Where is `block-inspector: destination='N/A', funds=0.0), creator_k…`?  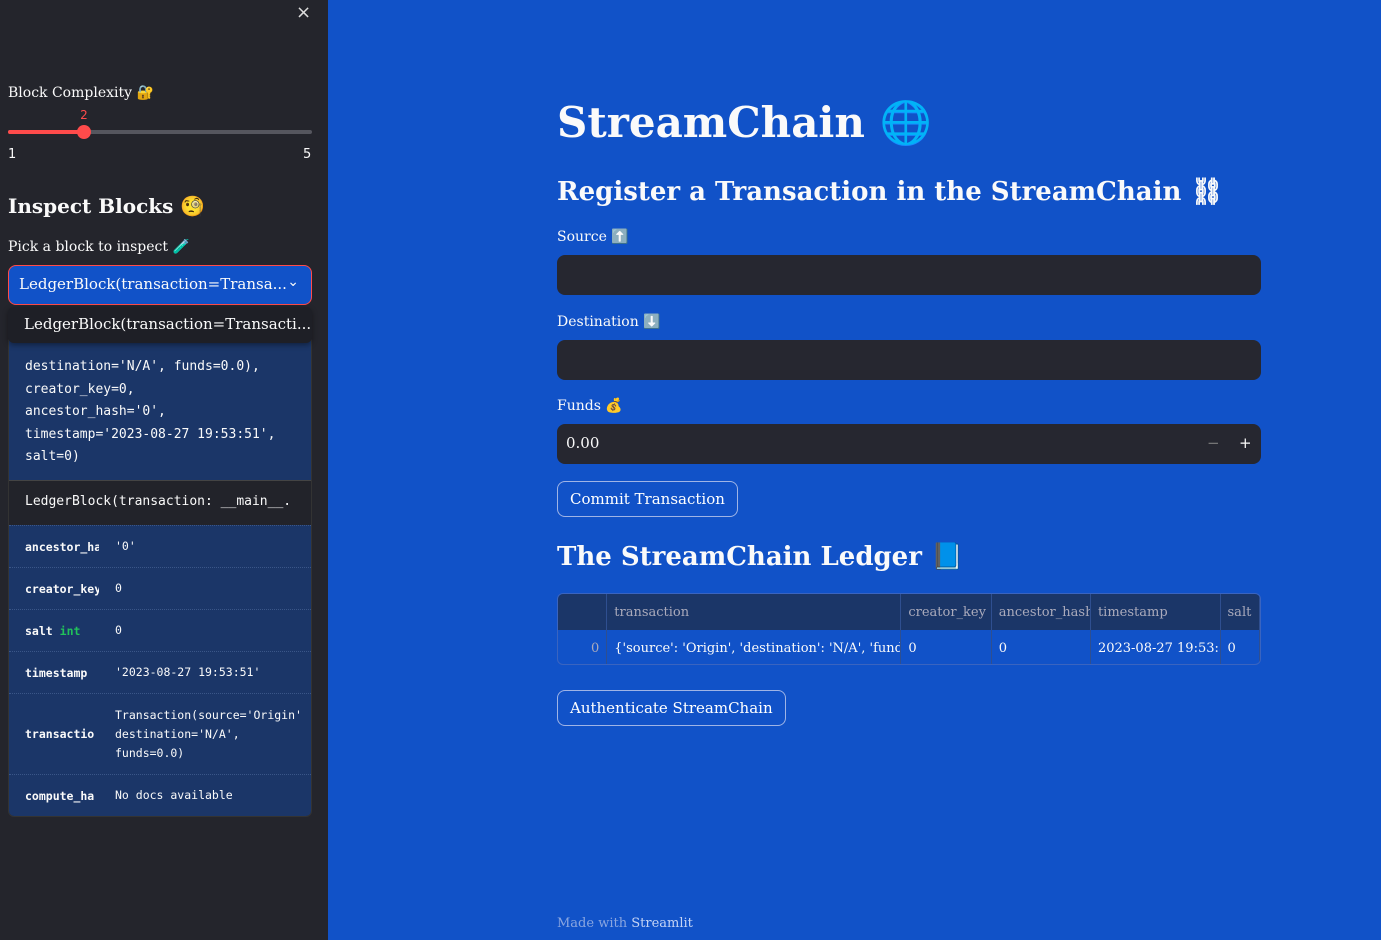 block-inspector: destination='N/A', funds=0.0), creator_k… is located at coordinates (160, 576).